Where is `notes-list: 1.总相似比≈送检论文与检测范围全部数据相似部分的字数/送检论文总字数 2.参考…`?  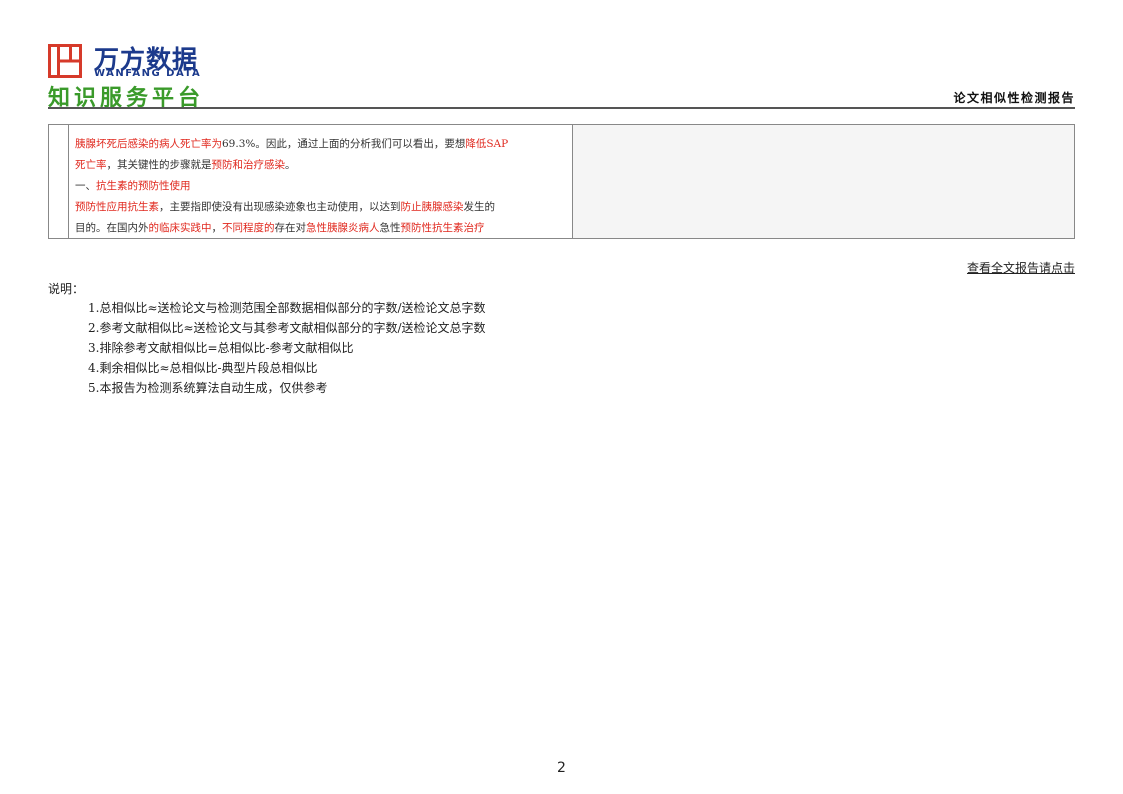 notes-list: 1.总相似比≈送检论文与检测范围全部数据相似部分的字数/送检论文总字数 2.参考… is located at coordinates (287, 348).